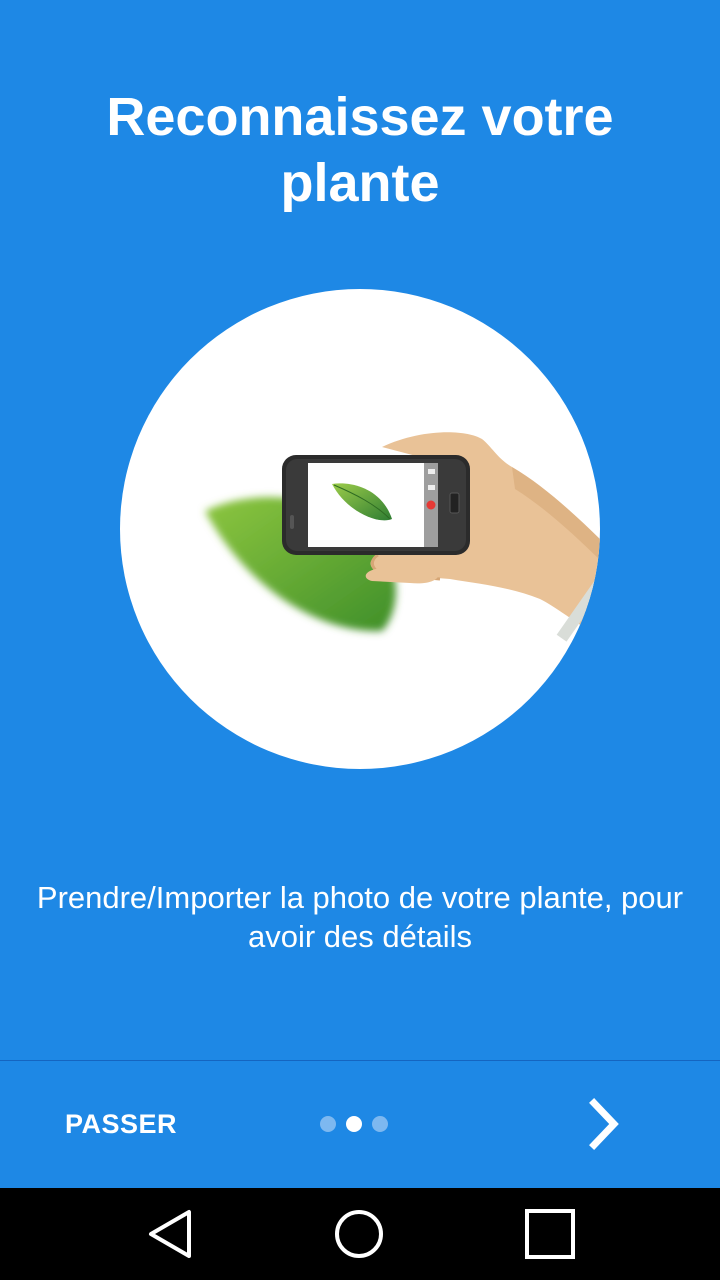 This screenshot has width=720, height=1280. What do you see at coordinates (376, 505) in the screenshot?
I see `phone-icon` at bounding box center [376, 505].